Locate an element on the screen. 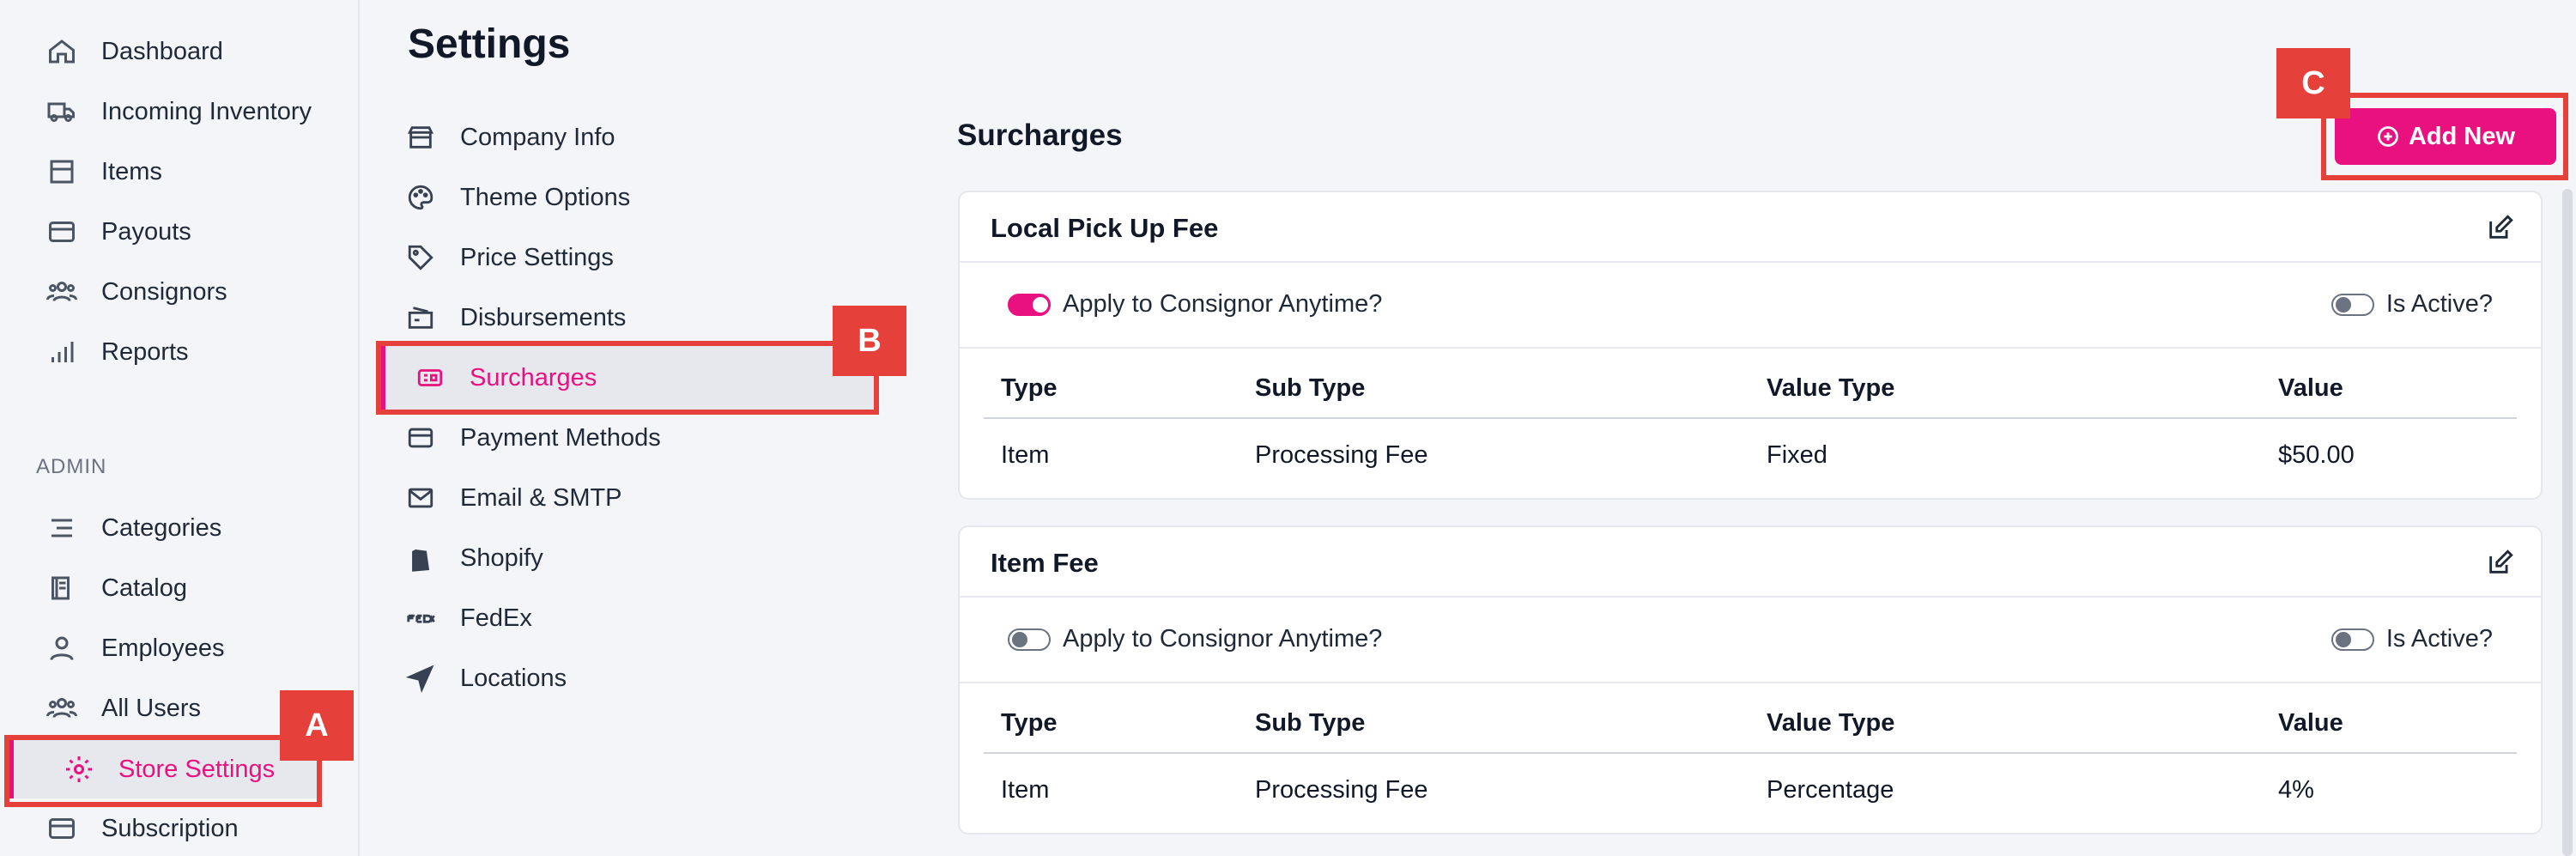 This screenshot has height=856, width=2576. settings-item-locations: Locations is located at coordinates (639, 678).